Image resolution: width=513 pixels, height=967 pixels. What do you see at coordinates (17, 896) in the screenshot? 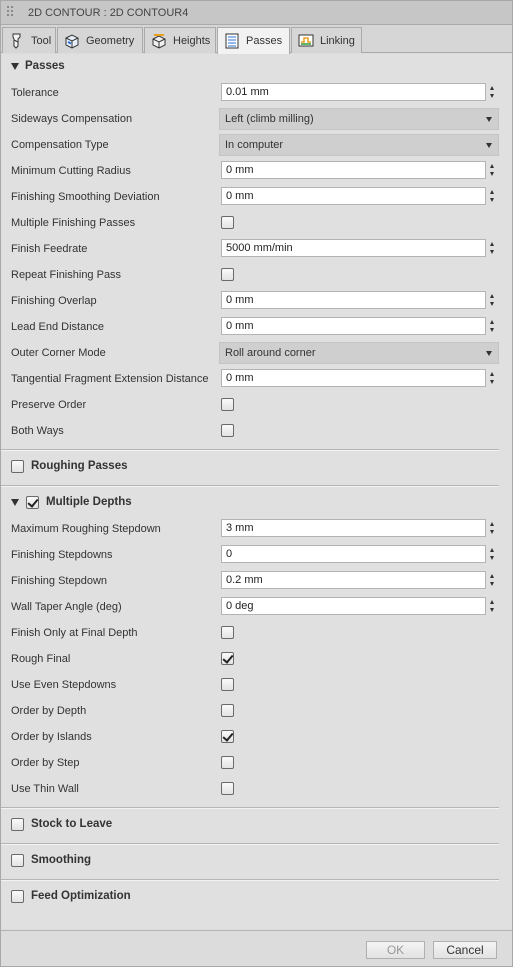
I see `feed-optimization-checkbox` at bounding box center [17, 896].